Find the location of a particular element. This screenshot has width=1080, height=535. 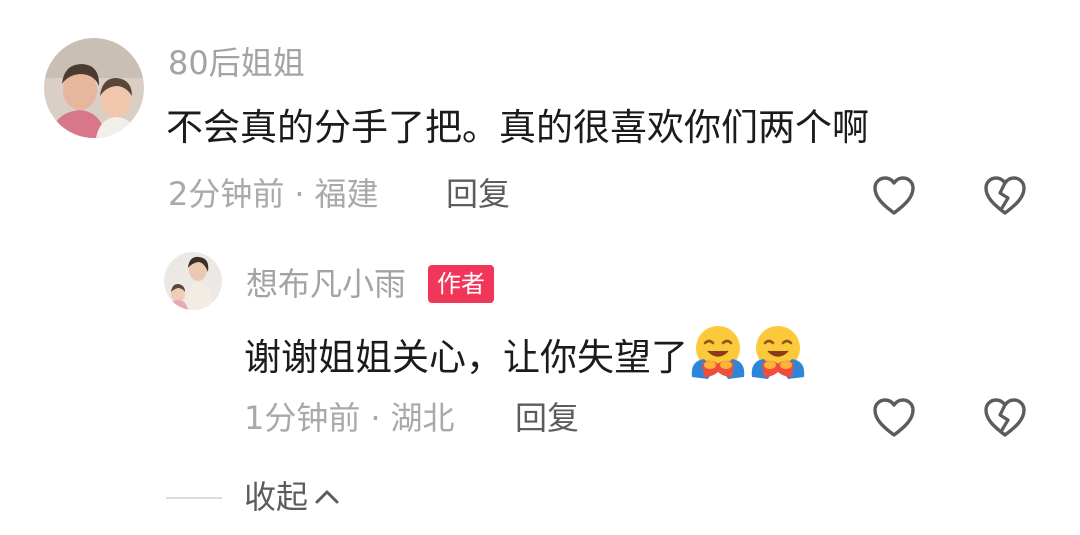

dislike-button is located at coordinates (1005, 196).